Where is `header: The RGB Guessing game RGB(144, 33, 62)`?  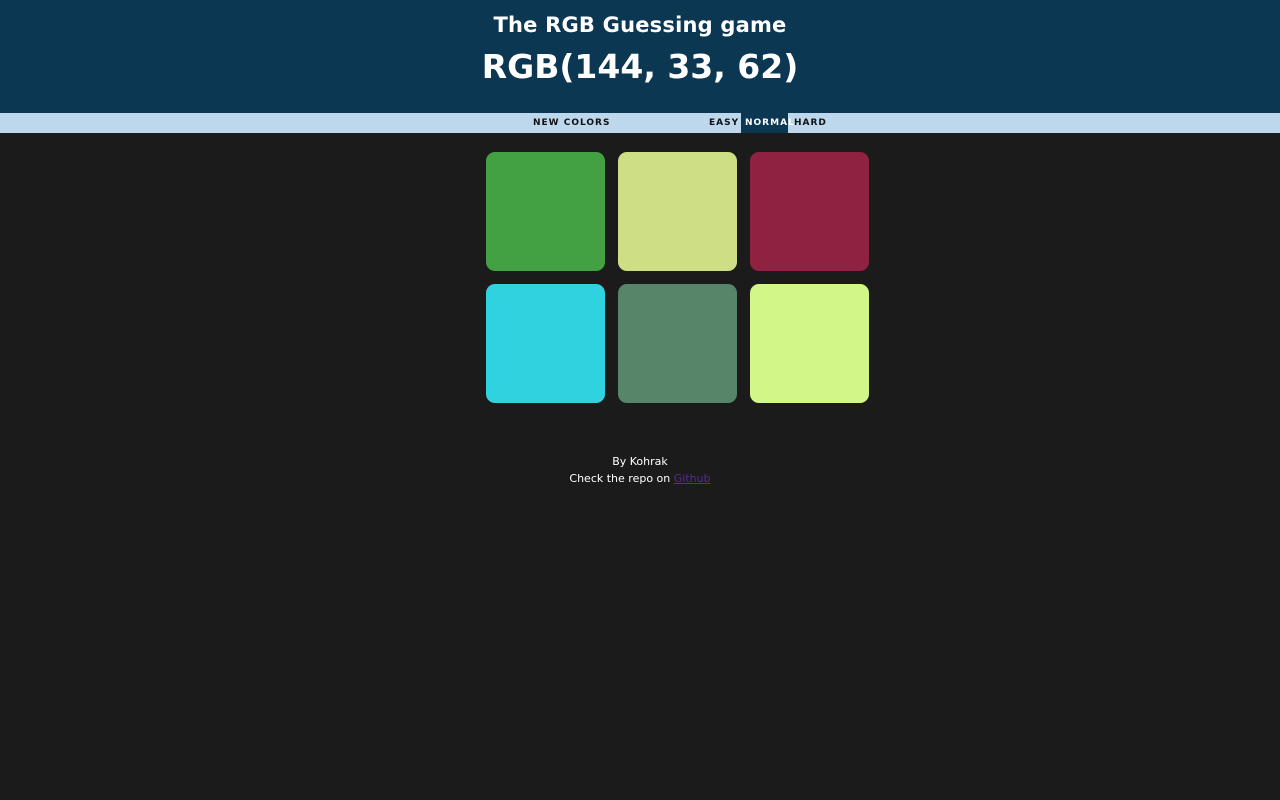 header: The RGB Guessing game RGB(144, 33, 62) is located at coordinates (640, 56).